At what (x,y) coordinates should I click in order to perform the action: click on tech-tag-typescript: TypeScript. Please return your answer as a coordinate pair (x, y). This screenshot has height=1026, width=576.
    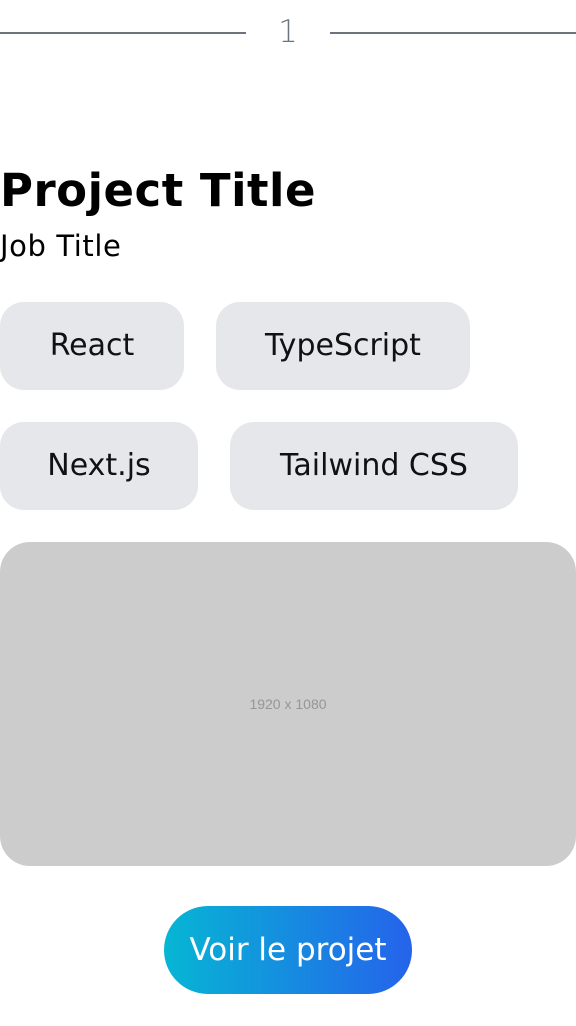
    Looking at the image, I should click on (343, 346).